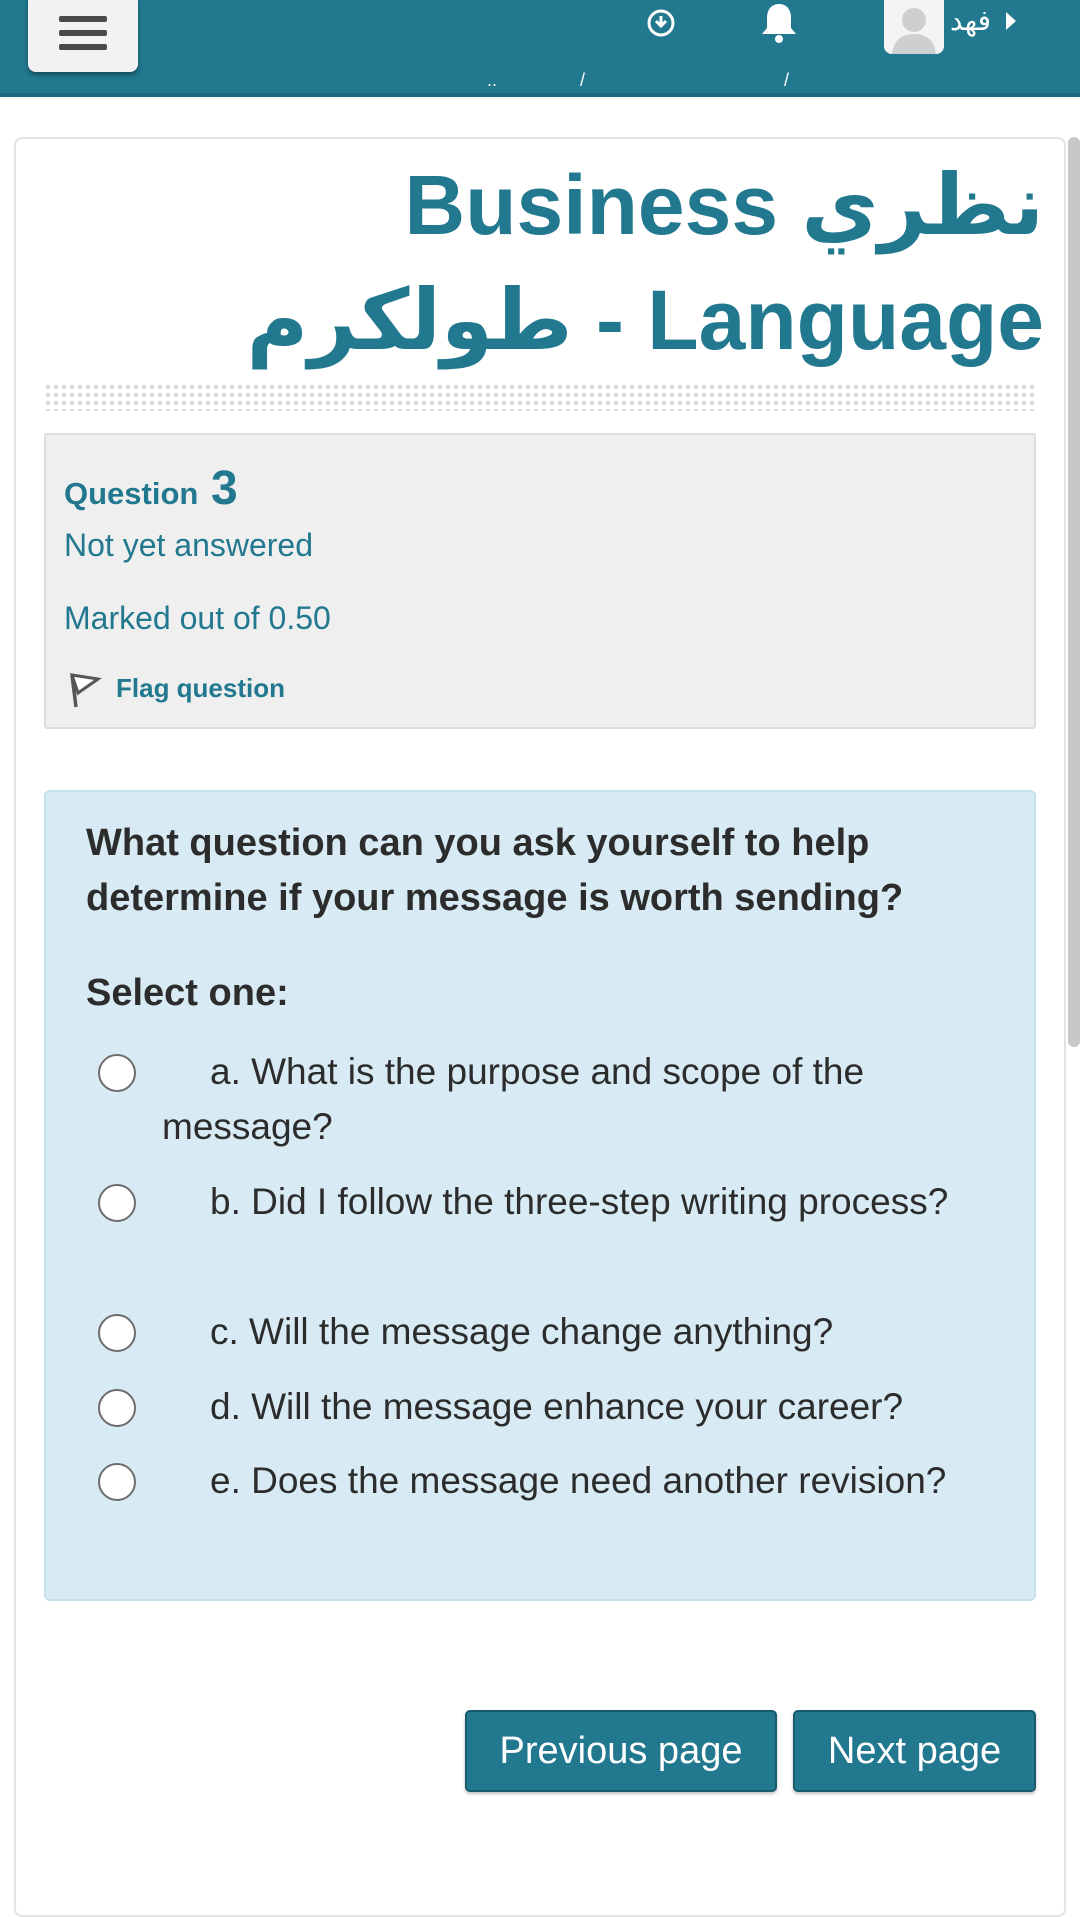  What do you see at coordinates (540, 48) in the screenshot?
I see `top-navbar: فهد .. / /` at bounding box center [540, 48].